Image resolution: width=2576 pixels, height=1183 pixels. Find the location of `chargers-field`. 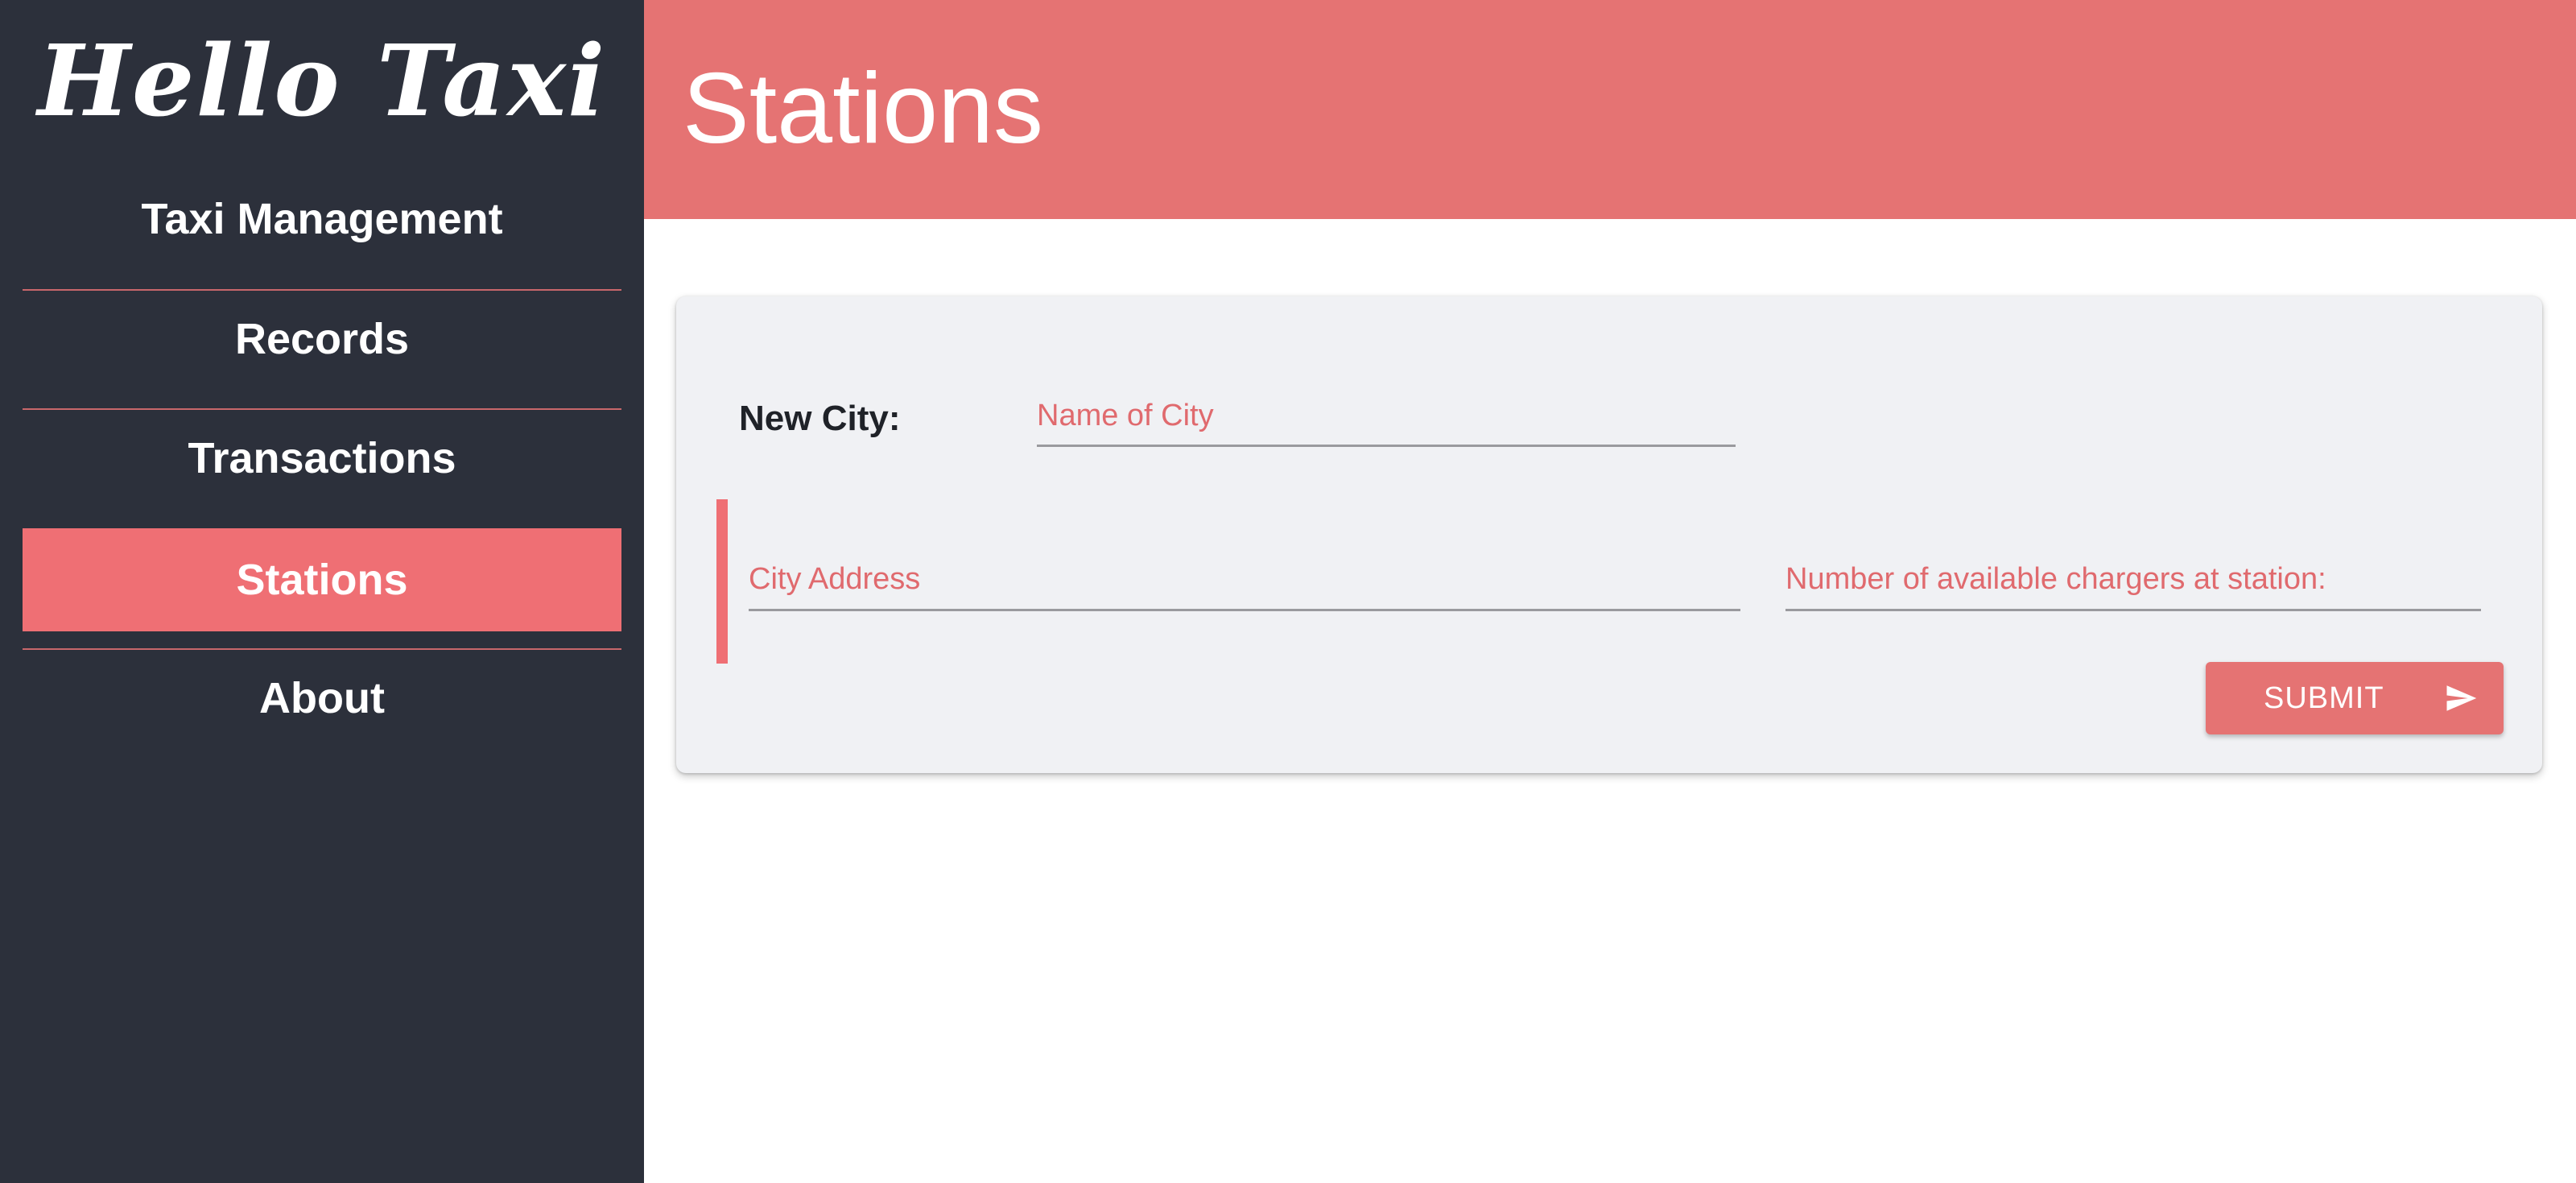

chargers-field is located at coordinates (2133, 580).